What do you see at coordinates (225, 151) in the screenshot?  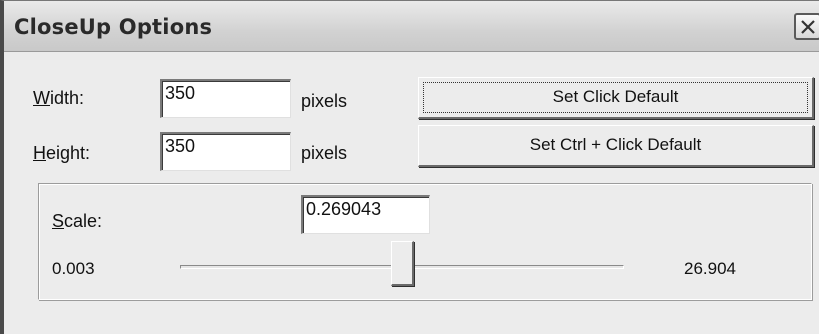 I see `height-input: 350` at bounding box center [225, 151].